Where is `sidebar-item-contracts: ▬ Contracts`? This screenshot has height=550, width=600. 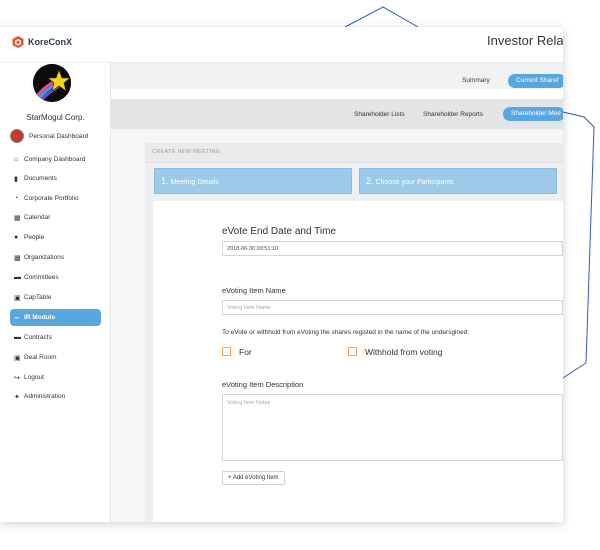 sidebar-item-contracts: ▬ Contracts is located at coordinates (55, 337).